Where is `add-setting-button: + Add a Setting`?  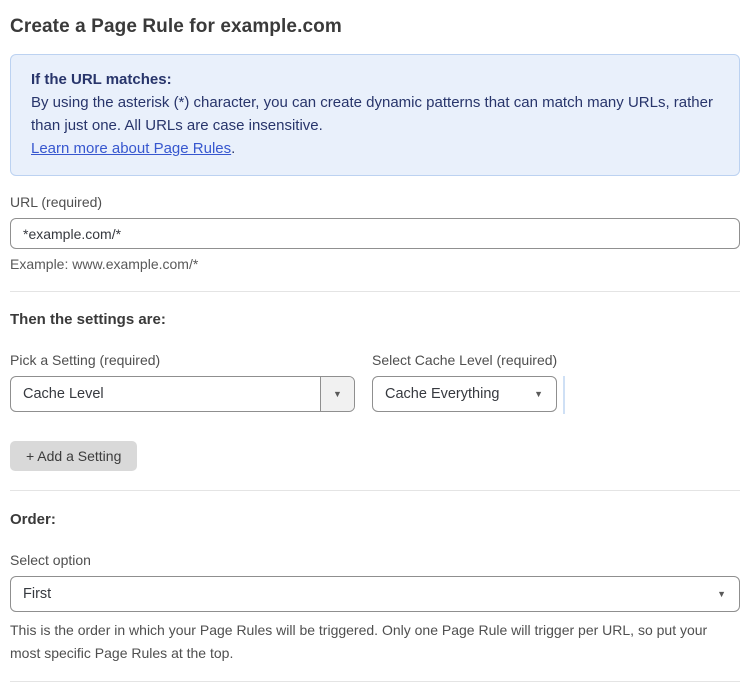 add-setting-button: + Add a Setting is located at coordinates (74, 456).